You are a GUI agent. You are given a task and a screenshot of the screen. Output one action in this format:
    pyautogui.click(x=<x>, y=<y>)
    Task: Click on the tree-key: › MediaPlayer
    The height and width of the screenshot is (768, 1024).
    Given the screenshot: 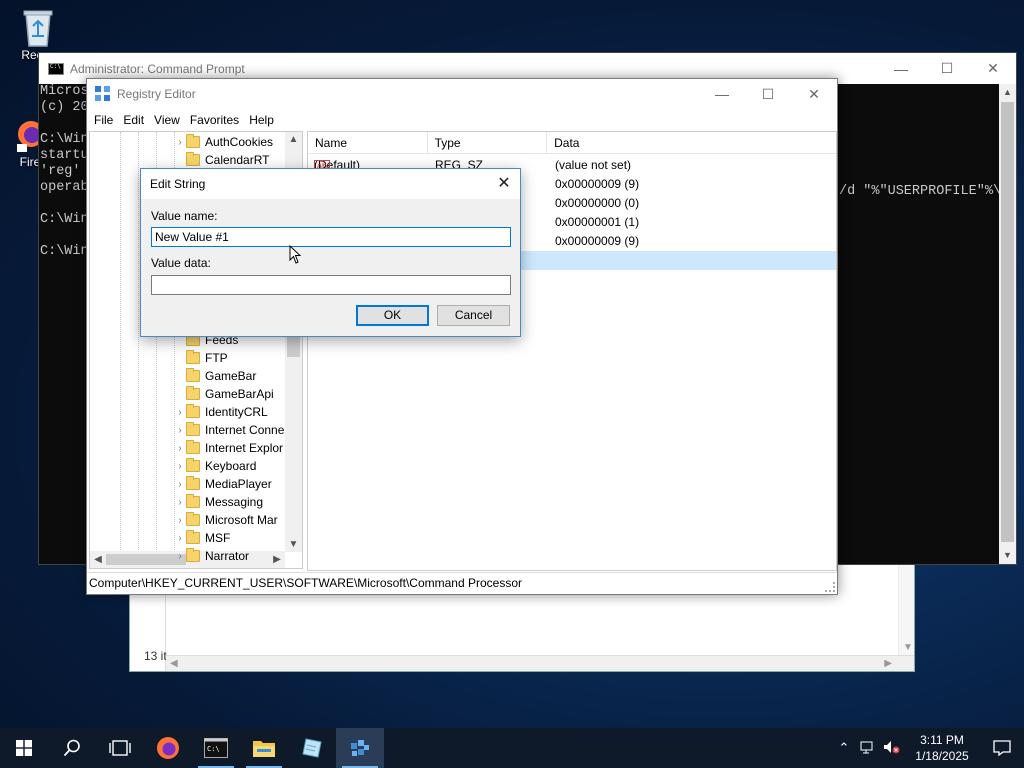 What is the action you would take?
    pyautogui.click(x=223, y=484)
    